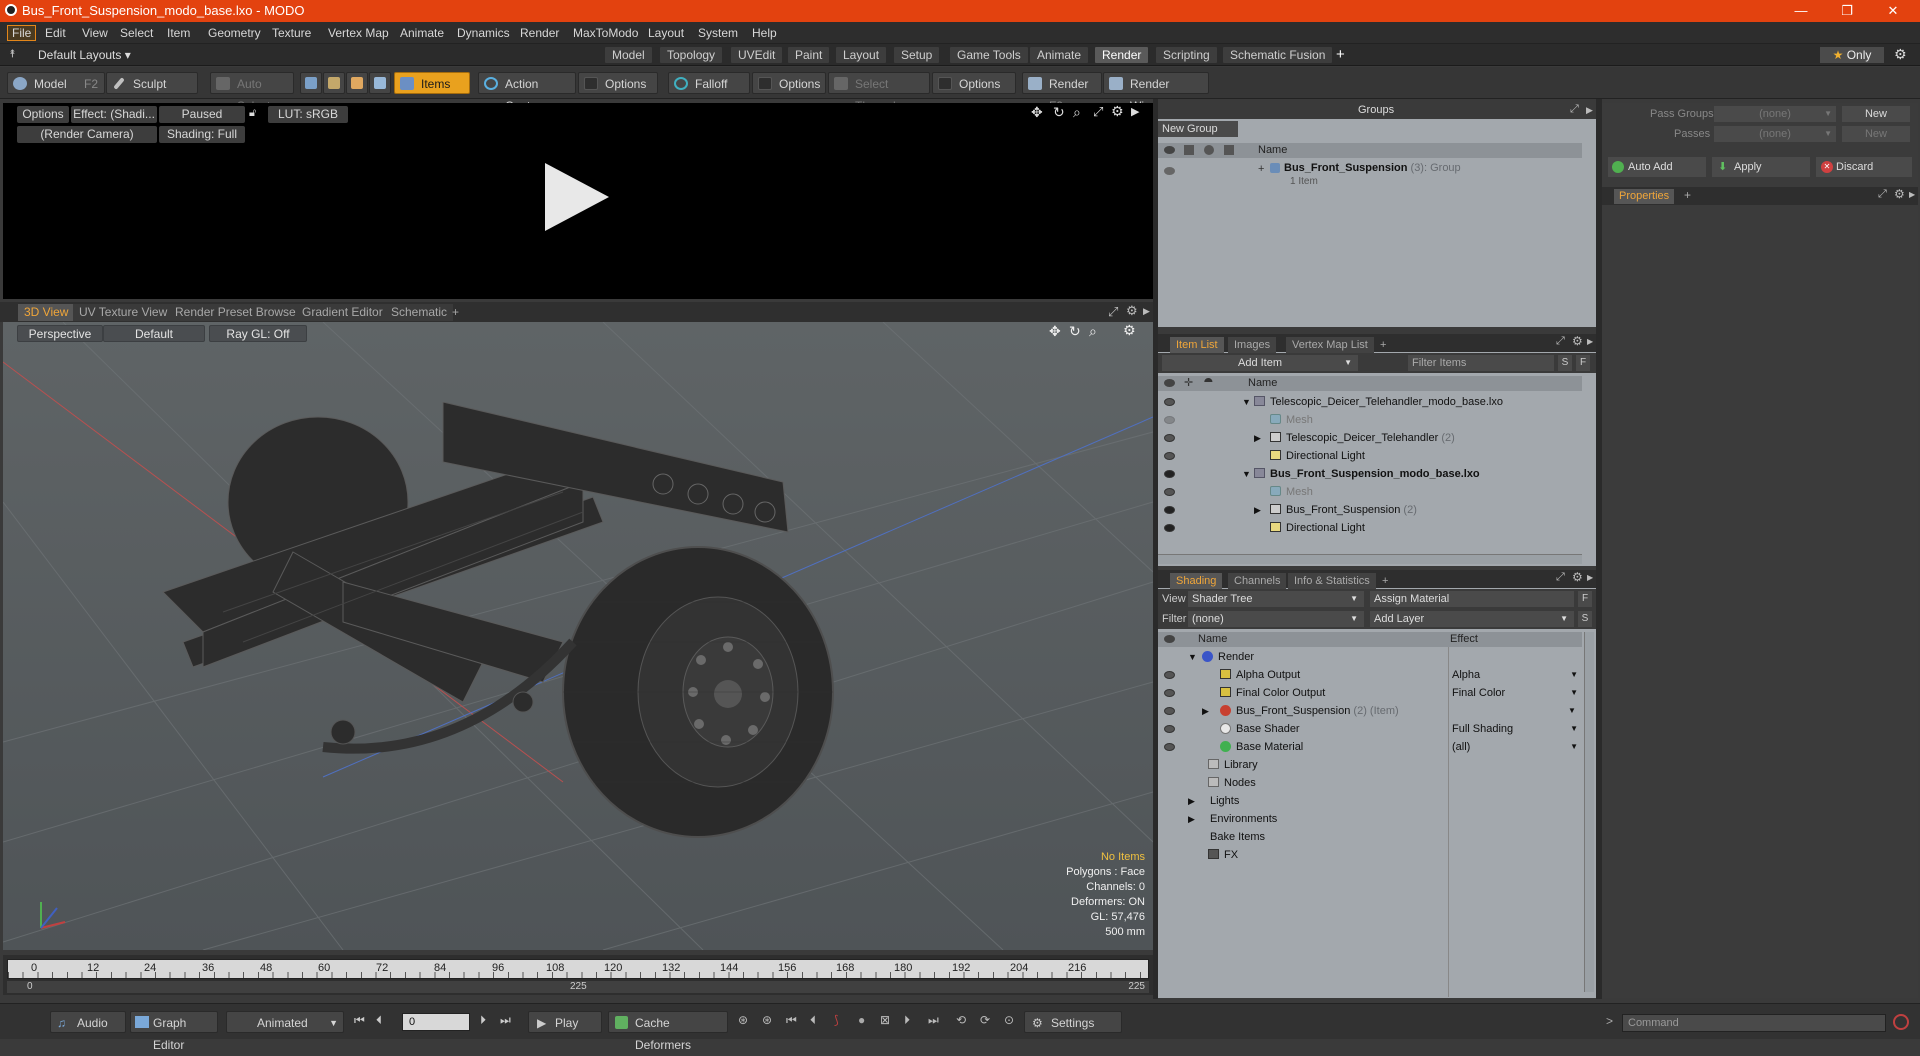  I want to click on tab-layout: Layout, so click(861, 55).